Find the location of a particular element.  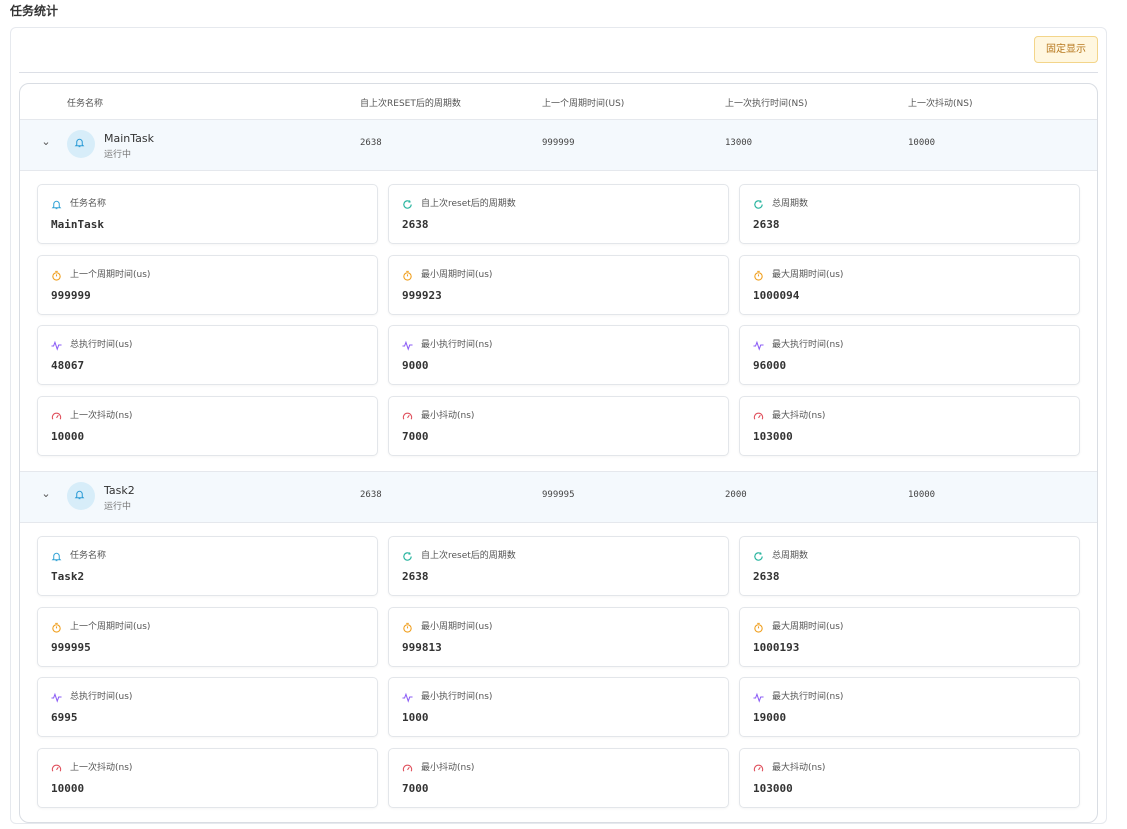

stat-card: 最大执行时间(ns) 96000 is located at coordinates (909, 355).